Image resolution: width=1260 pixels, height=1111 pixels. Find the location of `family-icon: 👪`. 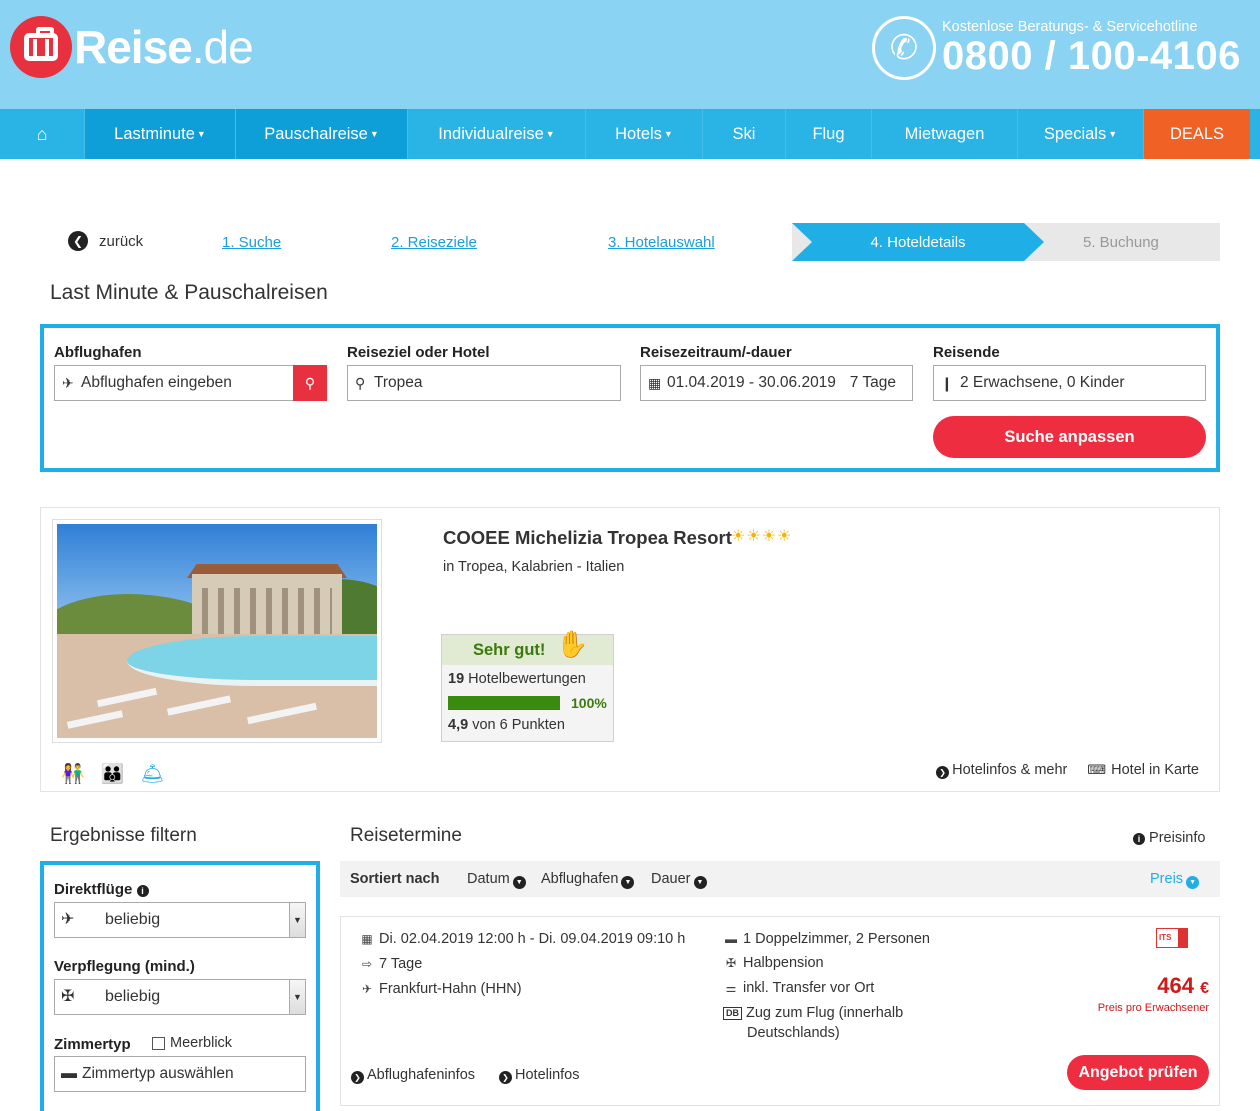

family-icon: 👪 is located at coordinates (112, 774).